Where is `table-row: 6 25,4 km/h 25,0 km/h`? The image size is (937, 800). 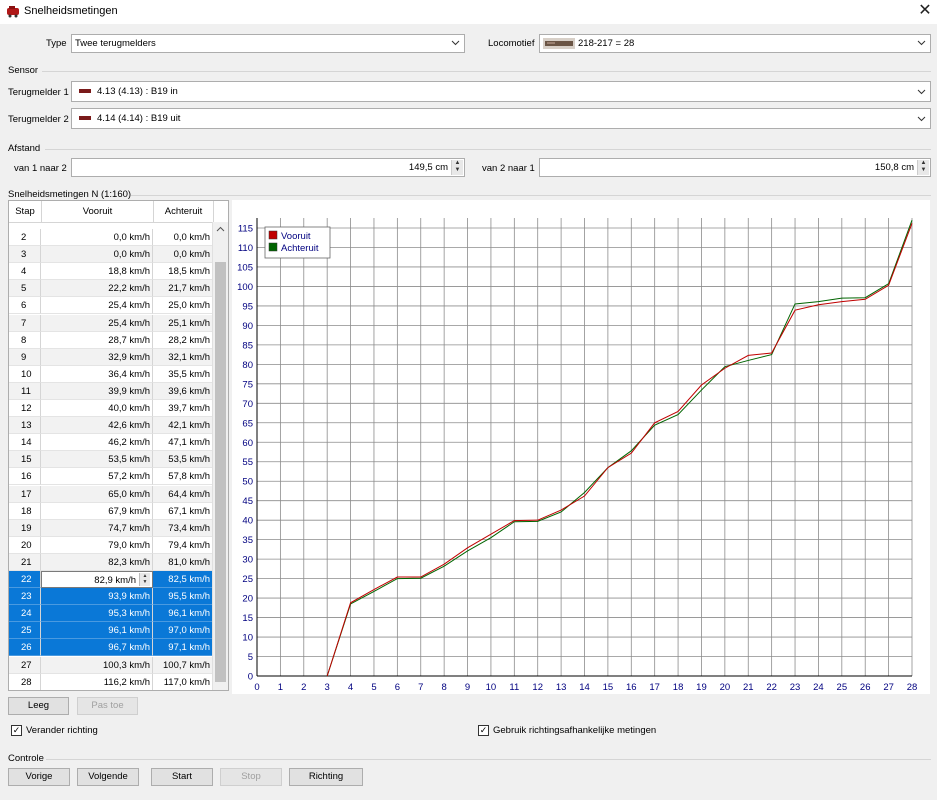
table-row: 6 25,4 km/h 25,0 km/h is located at coordinates (111, 306).